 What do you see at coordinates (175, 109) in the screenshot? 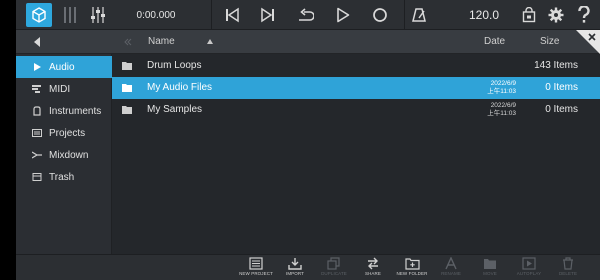
I see `file-name: My Samples` at bounding box center [175, 109].